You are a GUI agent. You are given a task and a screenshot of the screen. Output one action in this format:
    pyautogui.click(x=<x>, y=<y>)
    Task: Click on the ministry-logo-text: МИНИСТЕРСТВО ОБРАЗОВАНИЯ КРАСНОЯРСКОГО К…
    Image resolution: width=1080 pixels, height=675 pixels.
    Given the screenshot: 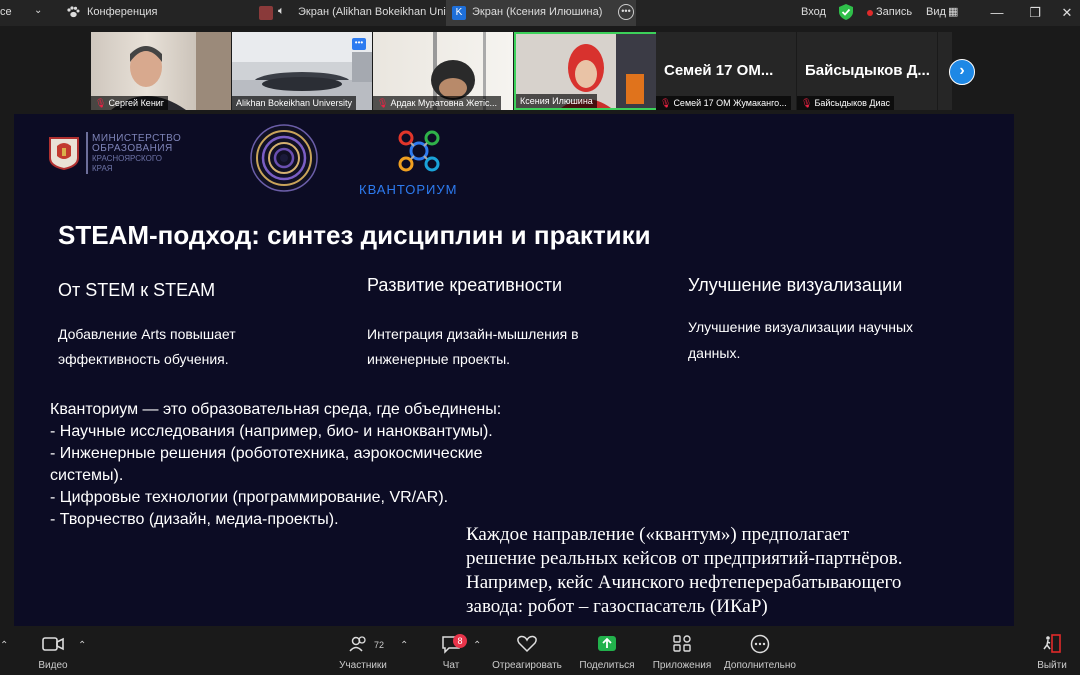 What is the action you would take?
    pyautogui.click(x=137, y=153)
    